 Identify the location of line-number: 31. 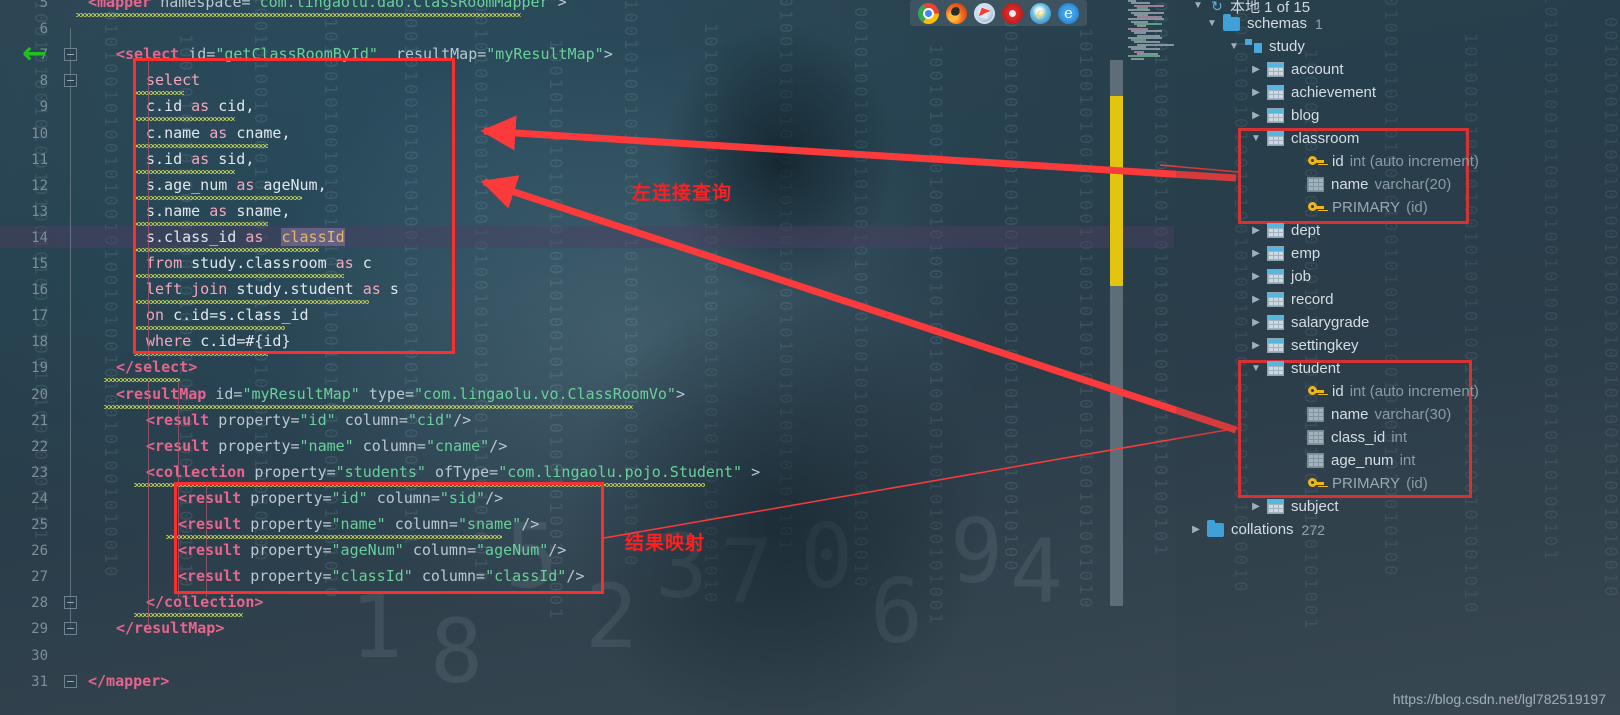
(28, 682).